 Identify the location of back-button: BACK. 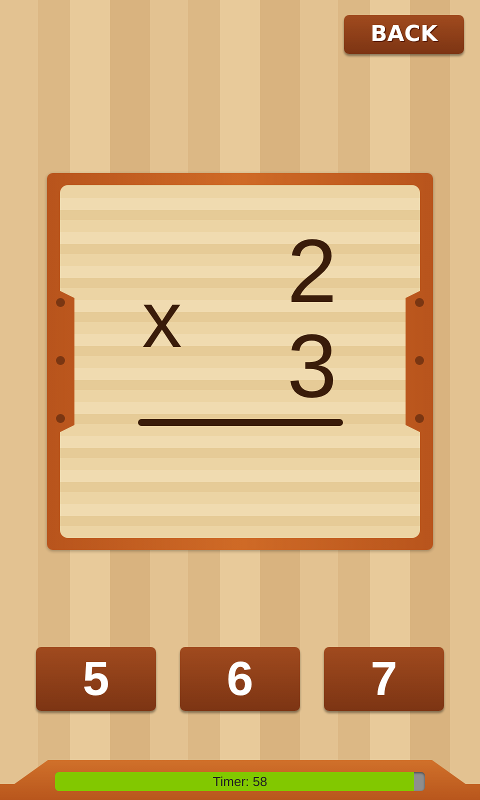
(404, 34).